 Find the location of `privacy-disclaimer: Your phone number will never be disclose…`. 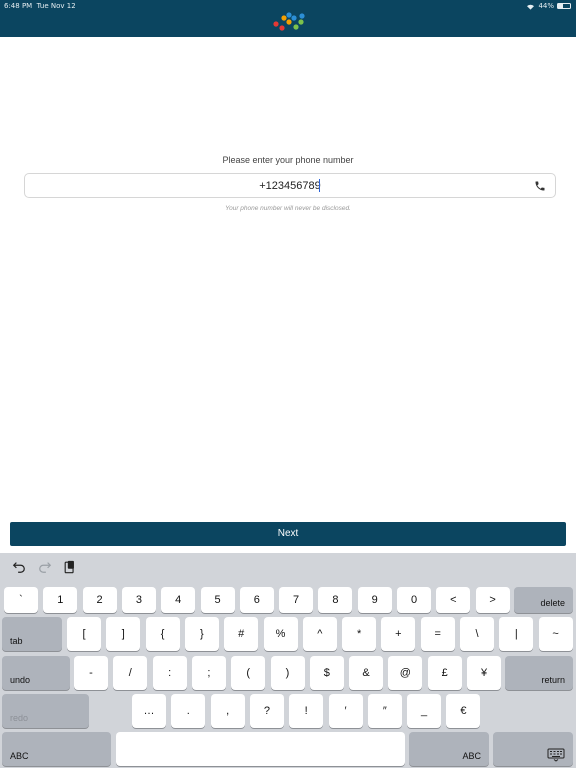

privacy-disclaimer: Your phone number will never be disclose… is located at coordinates (288, 208).